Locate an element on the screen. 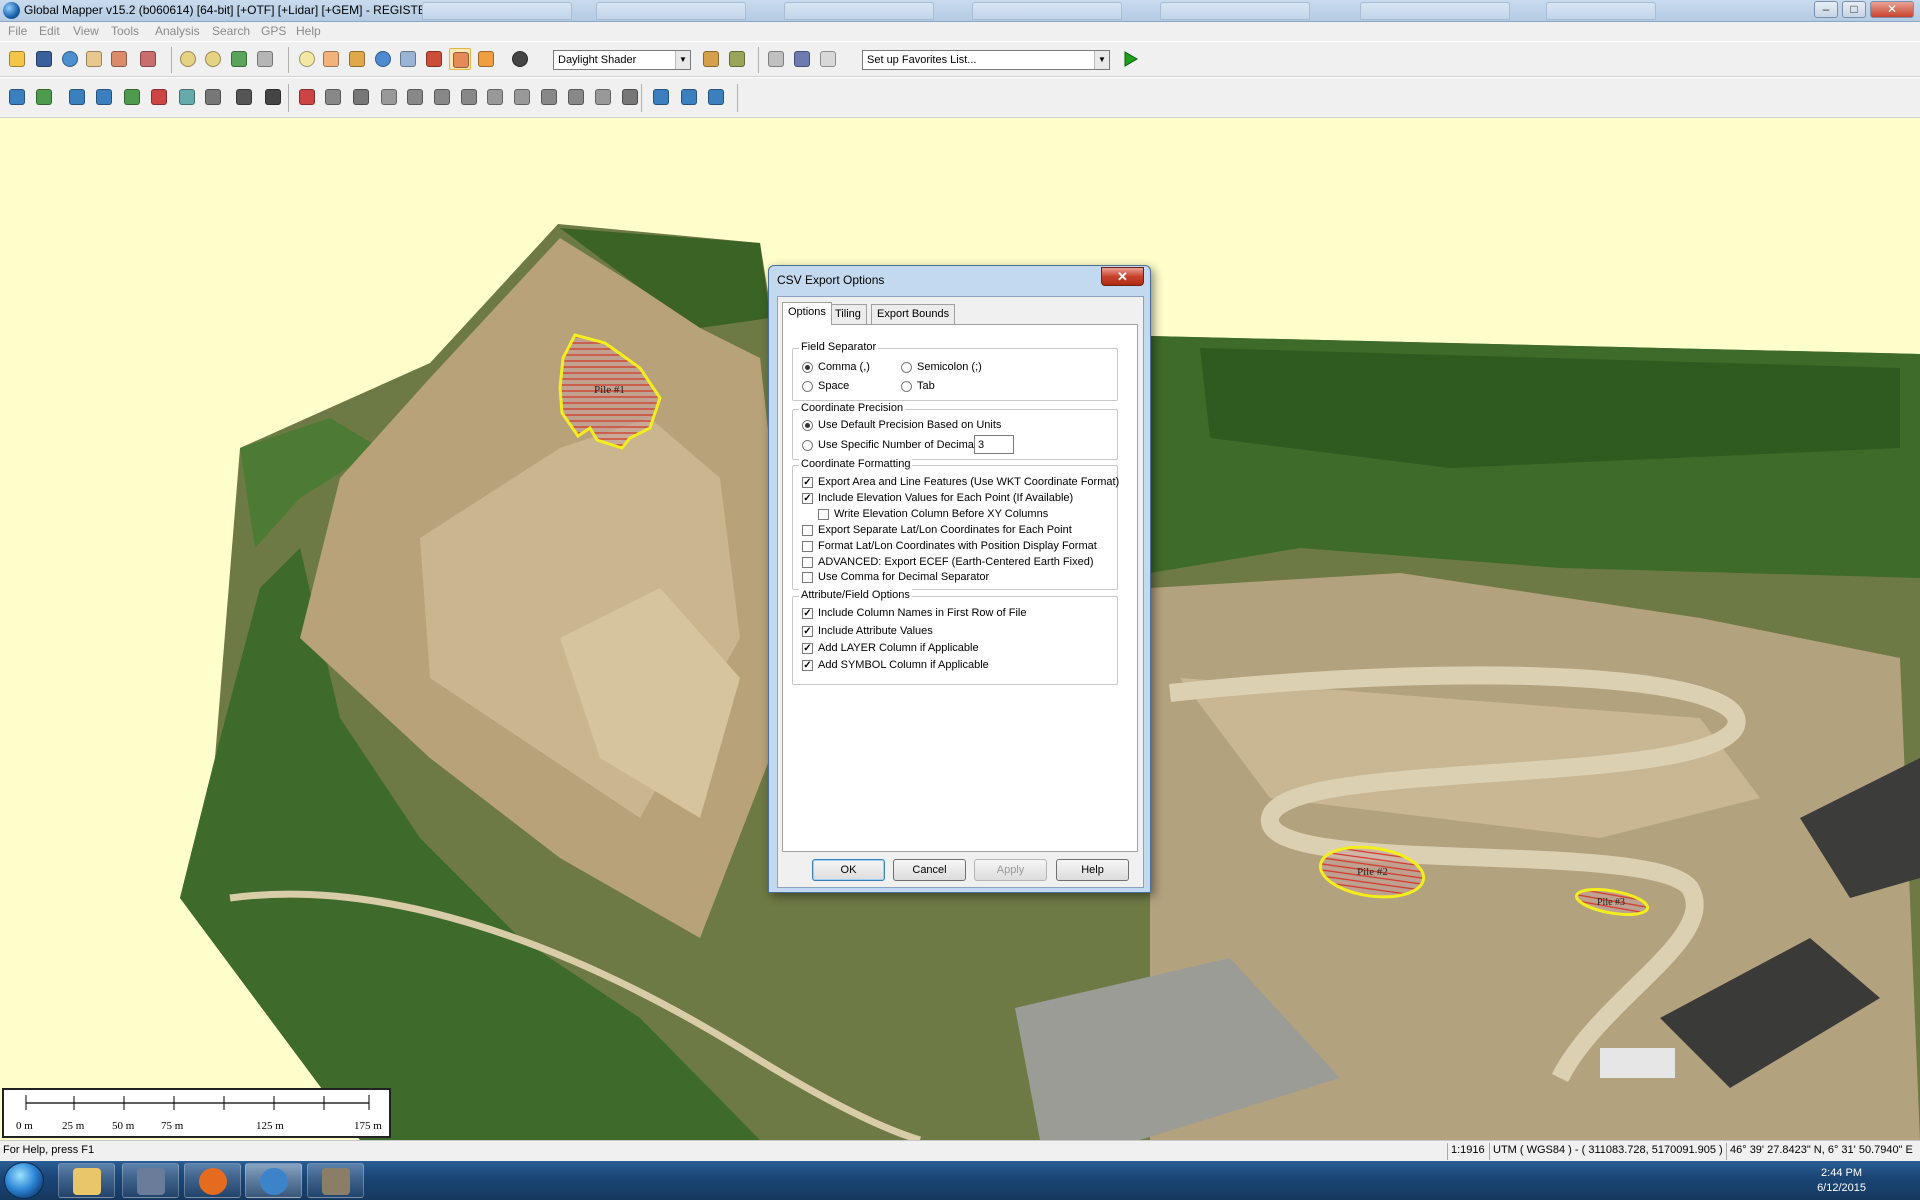 Image resolution: width=1920 pixels, height=1200 pixels. menu-file: File is located at coordinates (17, 31).